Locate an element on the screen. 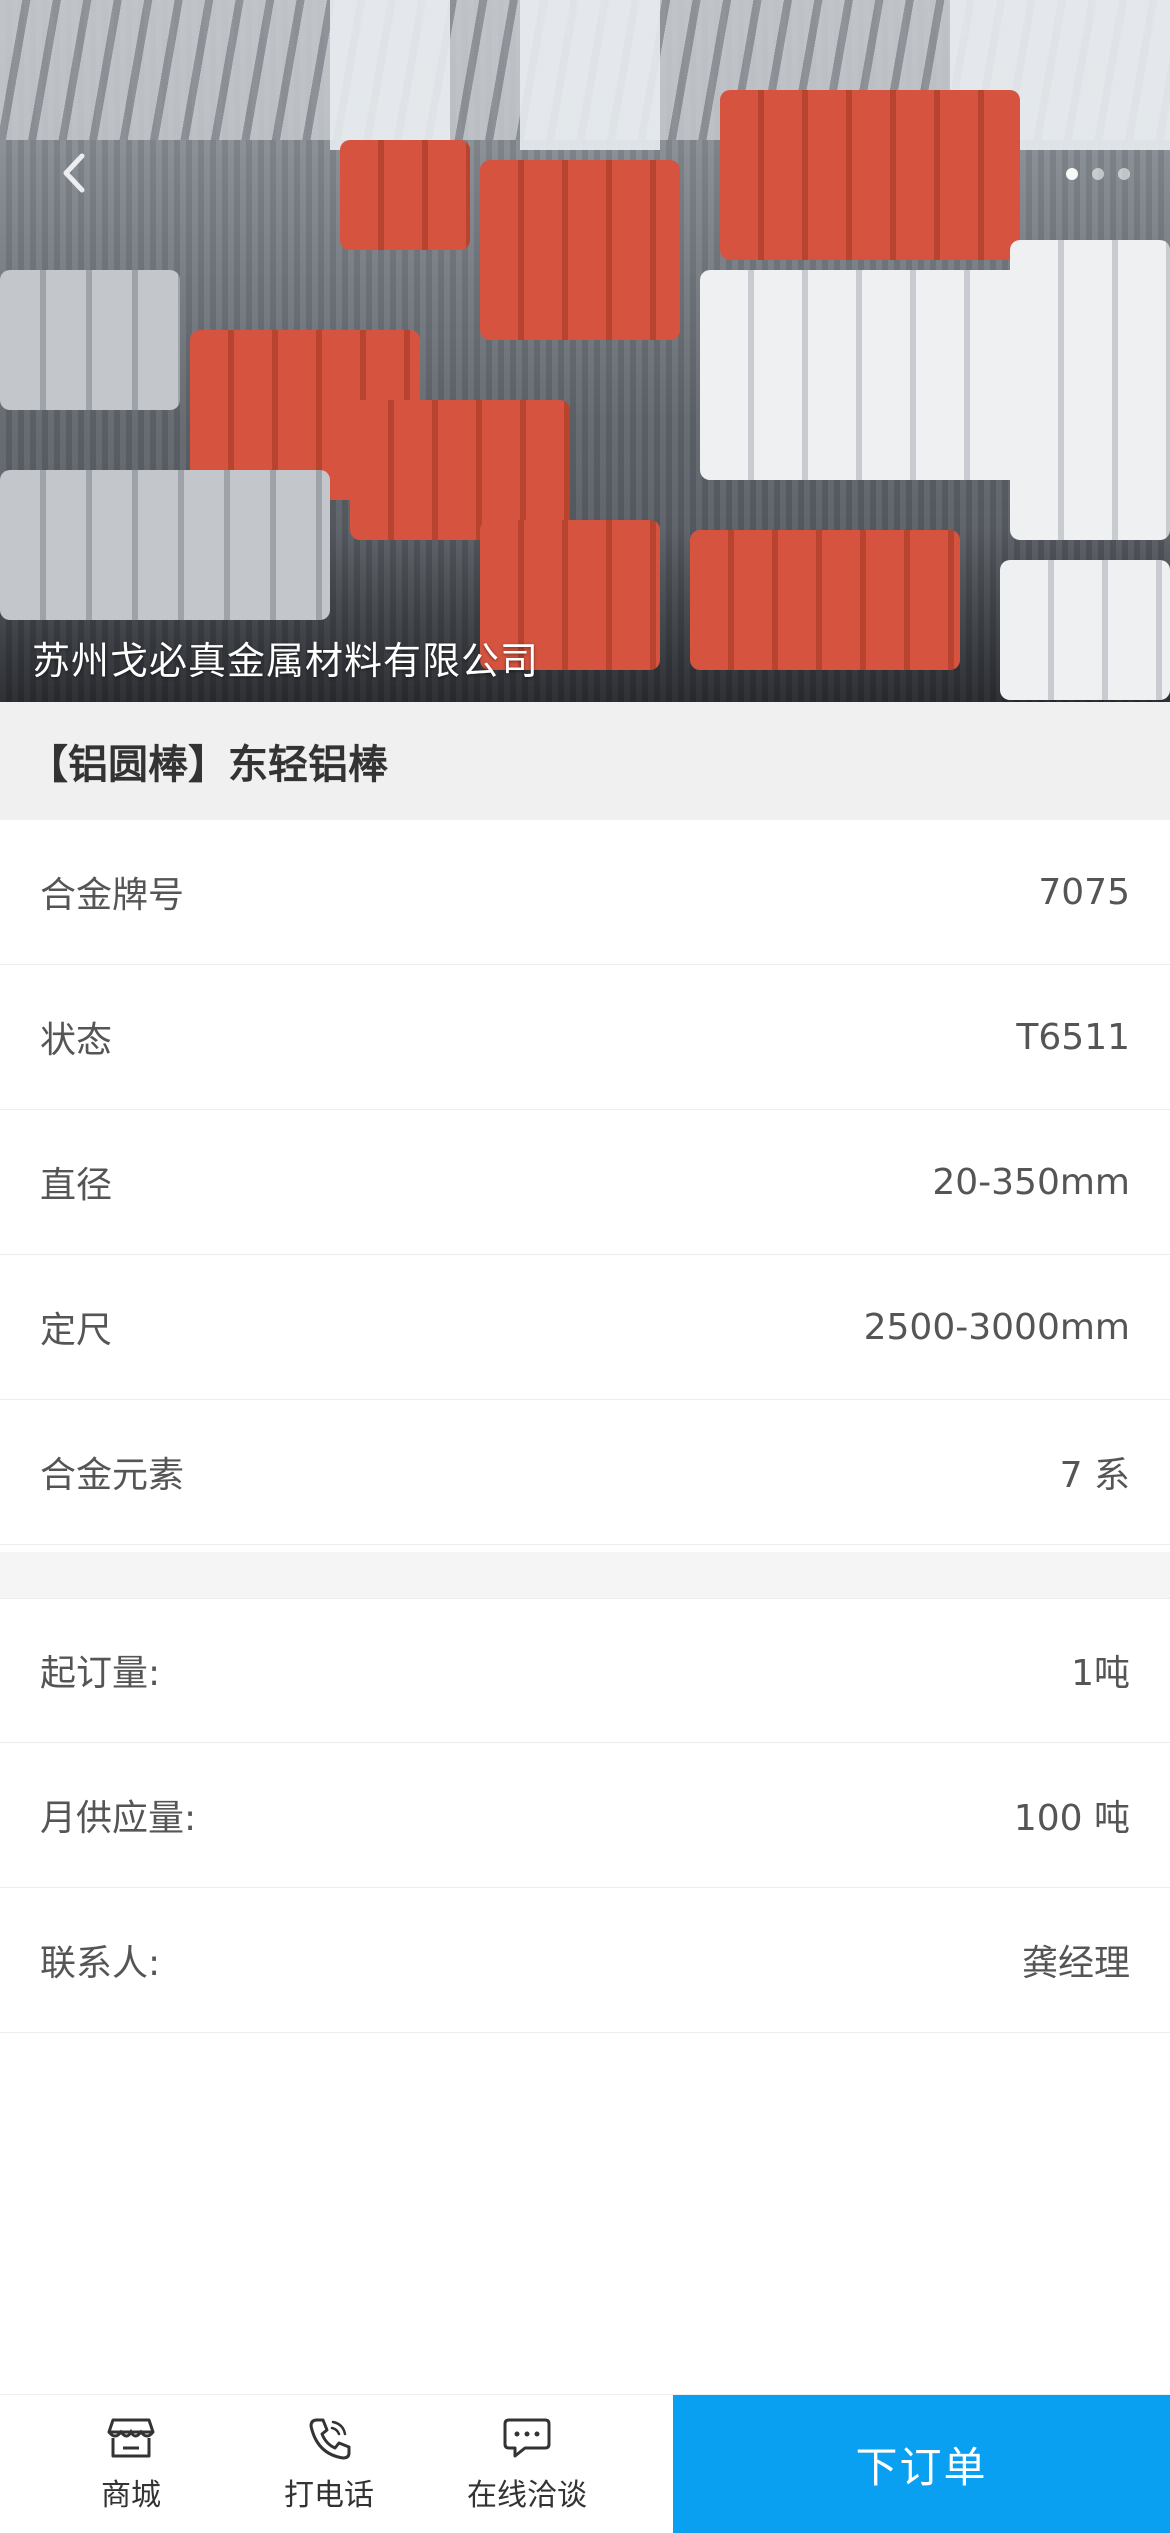 This screenshot has height=2533, width=1170. supply-label: 月供应量: is located at coordinates (118, 1818).